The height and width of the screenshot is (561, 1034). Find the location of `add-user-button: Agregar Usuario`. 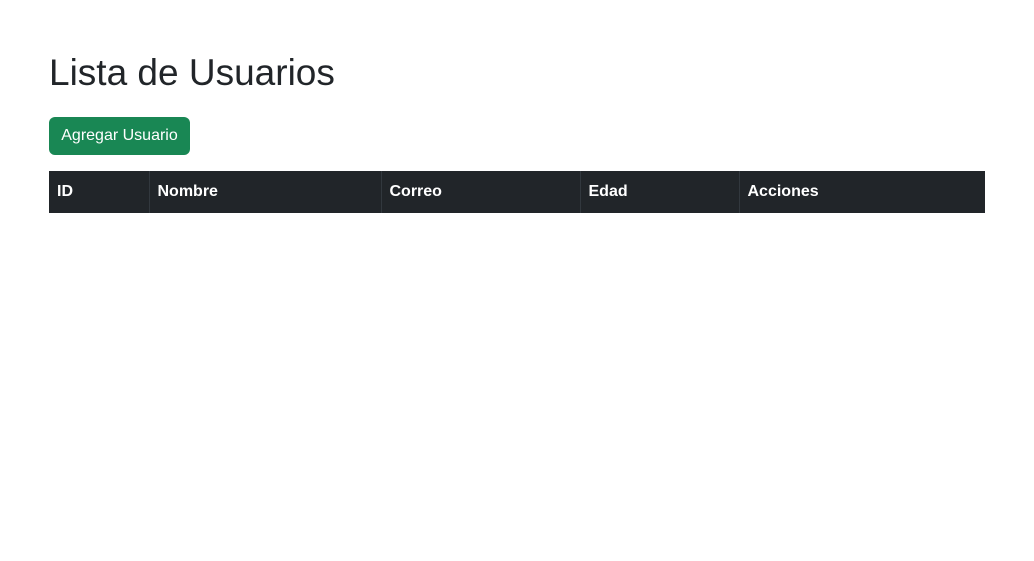

add-user-button: Agregar Usuario is located at coordinates (119, 136).